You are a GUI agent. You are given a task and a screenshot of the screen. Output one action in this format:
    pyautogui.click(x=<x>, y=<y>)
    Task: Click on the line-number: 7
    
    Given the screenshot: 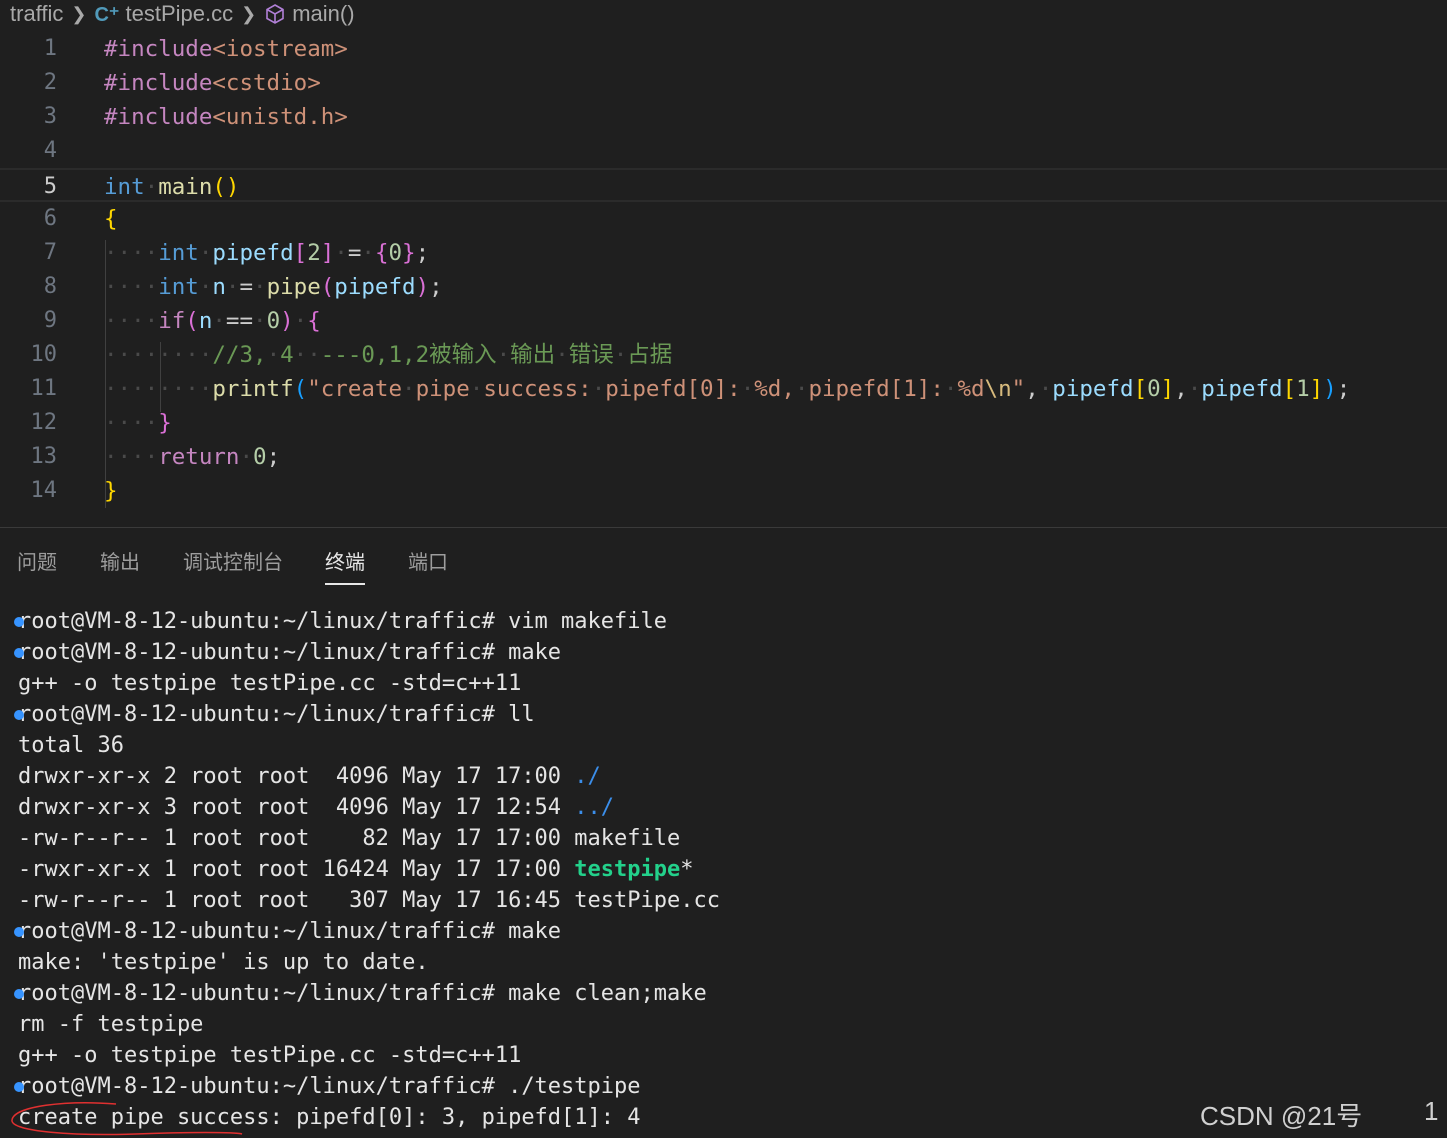 What is the action you would take?
    pyautogui.click(x=50, y=252)
    